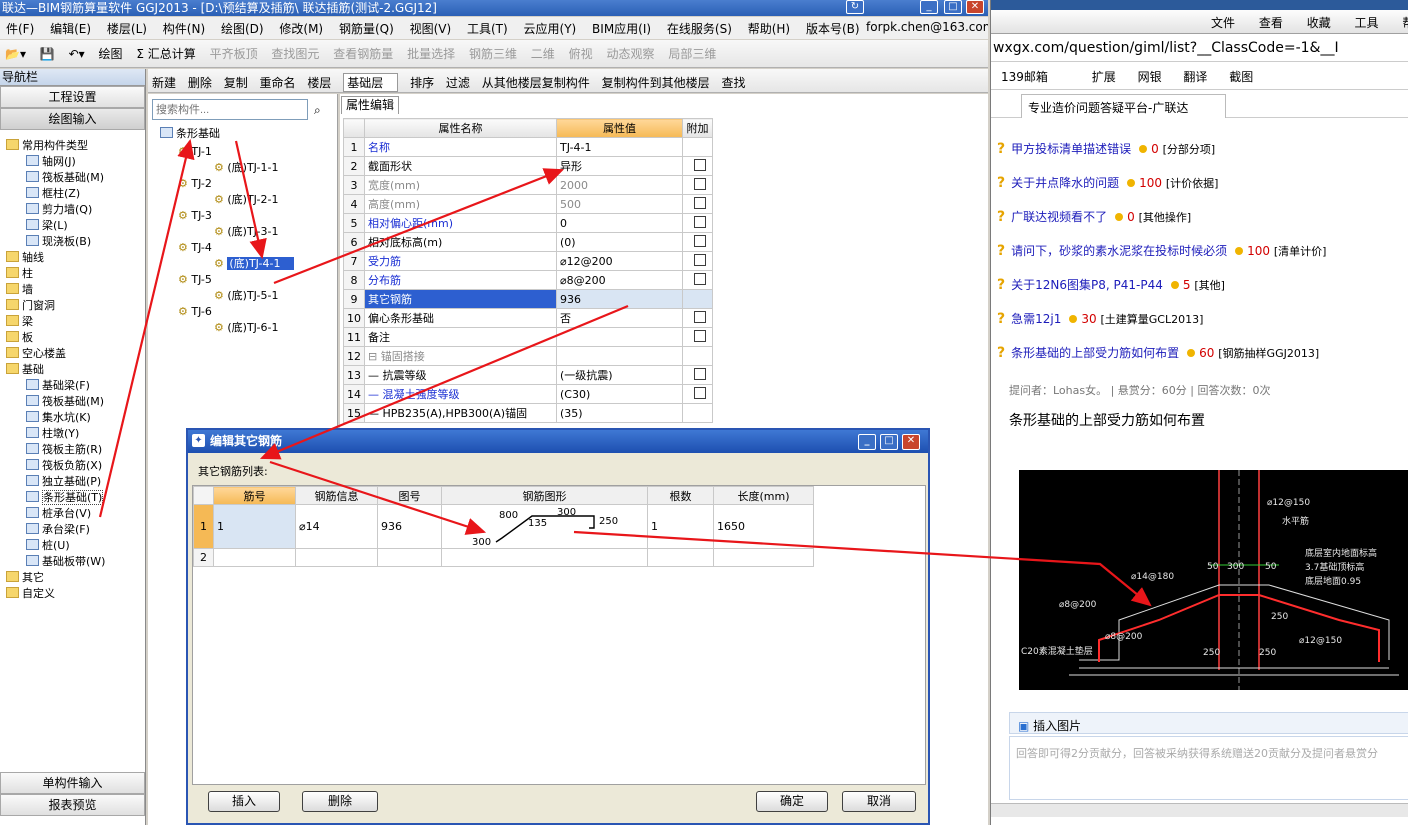 This screenshot has height=825, width=1408. What do you see at coordinates (1065, 183) in the screenshot?
I see `question-title: 关于井点降水的问题` at bounding box center [1065, 183].